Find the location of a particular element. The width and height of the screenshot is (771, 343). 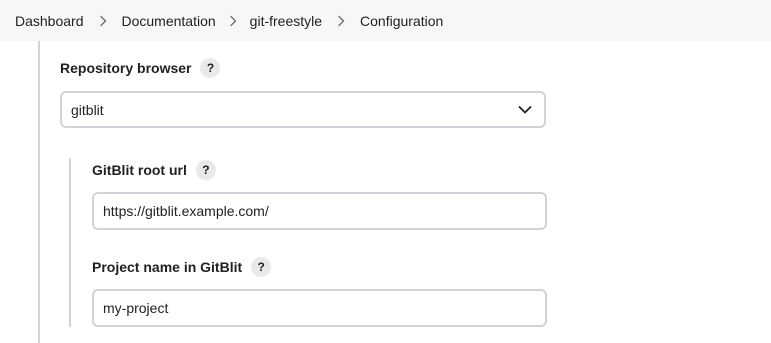

section-indent-line is located at coordinates (39, 192).